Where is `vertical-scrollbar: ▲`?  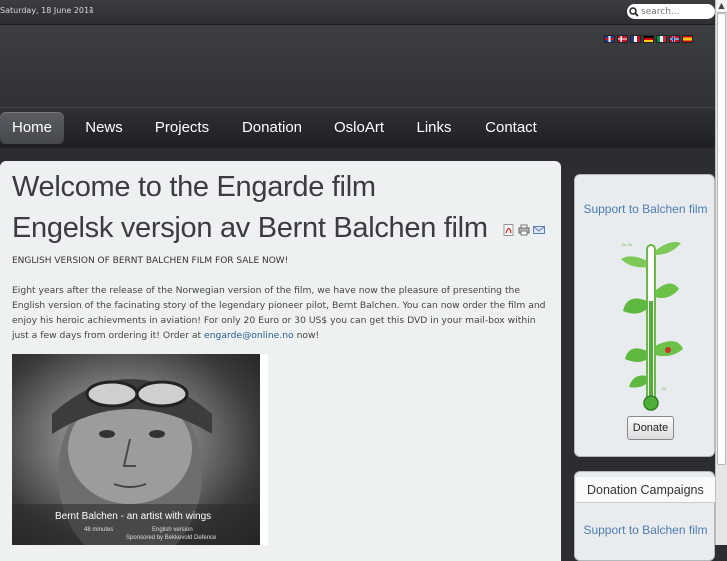 vertical-scrollbar: ▲ is located at coordinates (721, 272).